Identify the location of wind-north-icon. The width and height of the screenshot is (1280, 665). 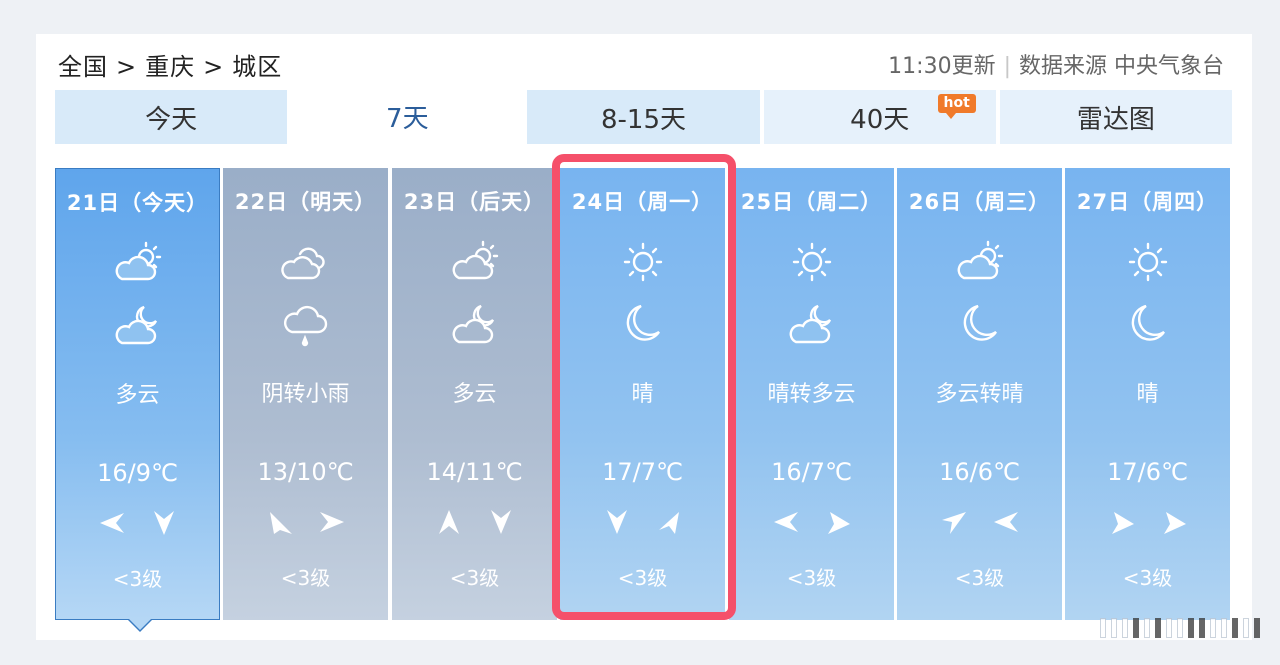
(448, 522).